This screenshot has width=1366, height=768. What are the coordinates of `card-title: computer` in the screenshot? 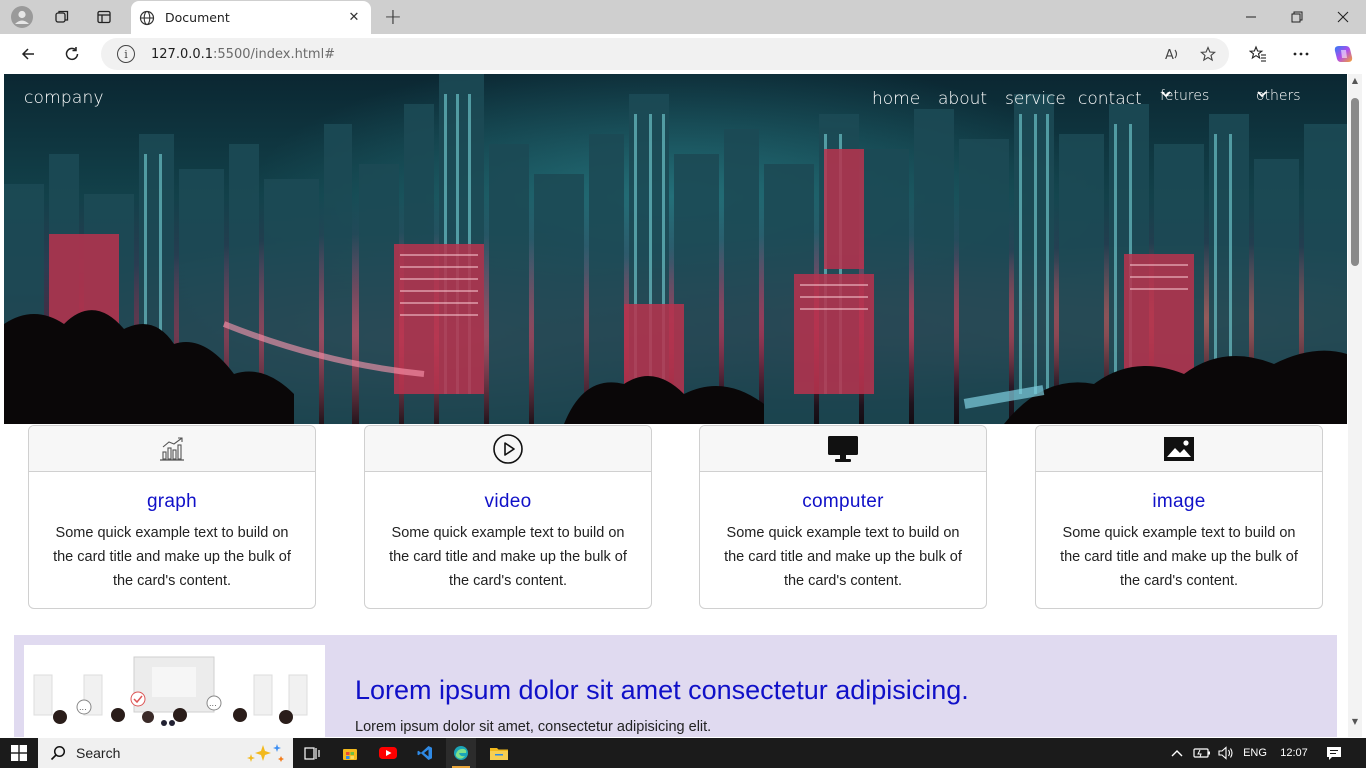 It's located at (843, 501).